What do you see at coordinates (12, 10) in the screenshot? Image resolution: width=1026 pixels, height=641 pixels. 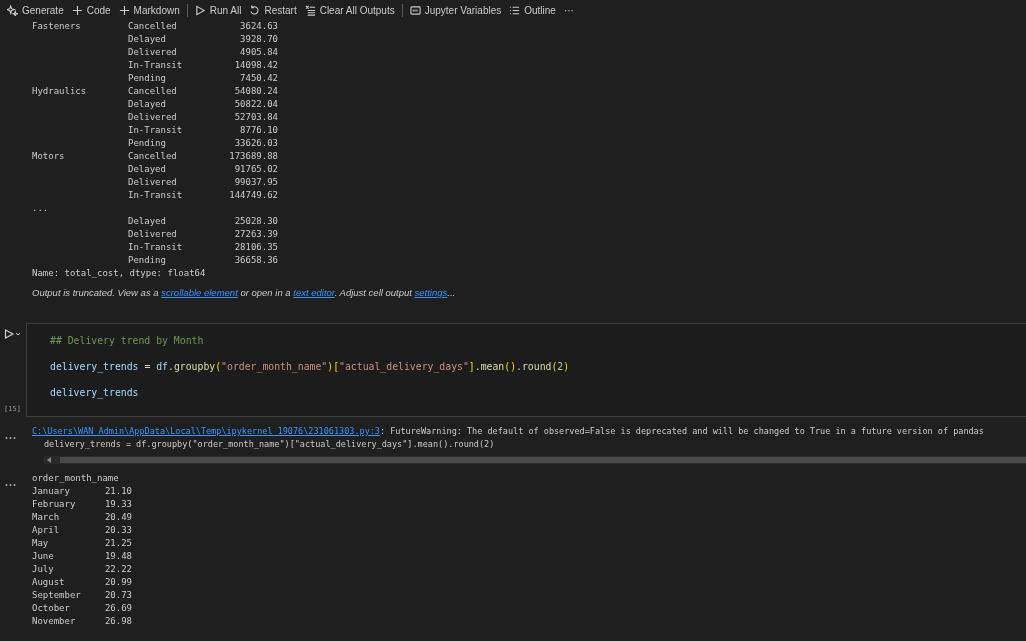 I see `sparkle-icon` at bounding box center [12, 10].